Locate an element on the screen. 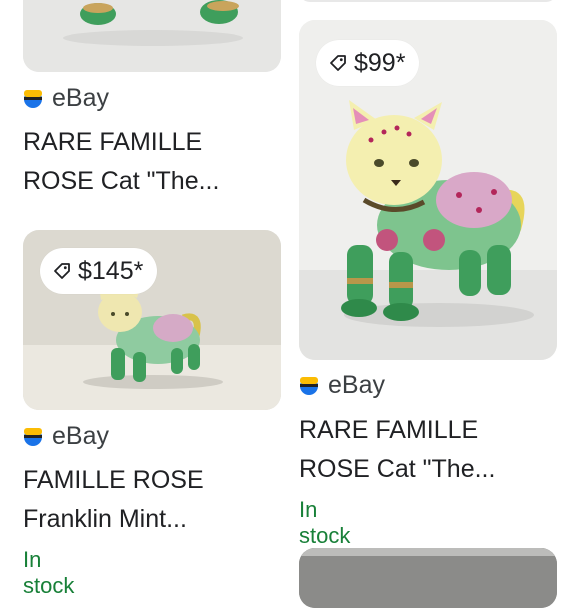 Image resolution: width=580 pixels, height=608 pixels. price-chip: $145* is located at coordinates (99, 271).